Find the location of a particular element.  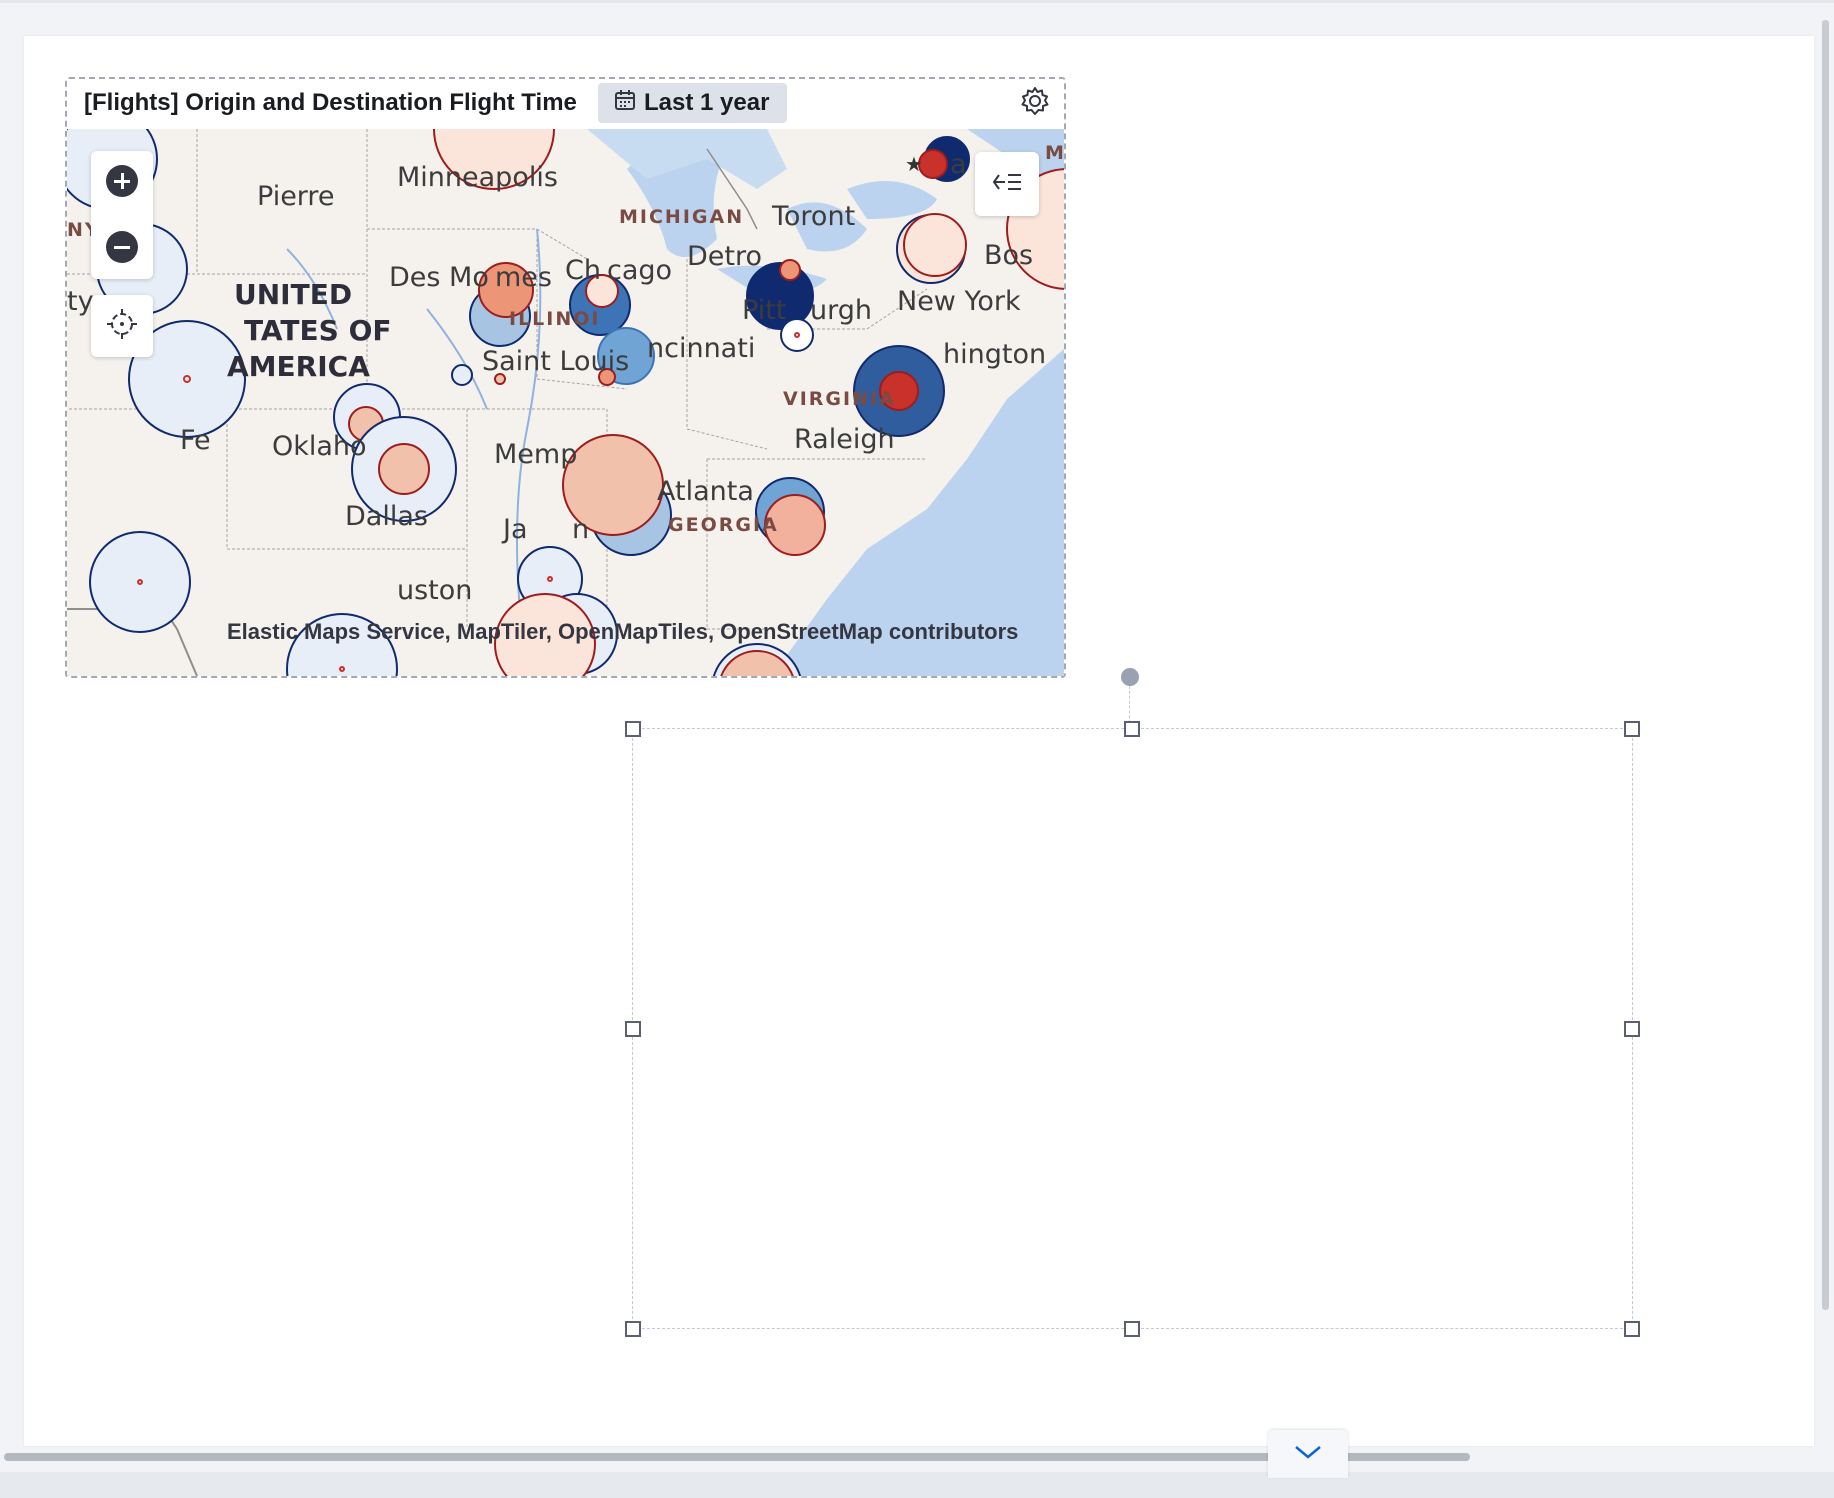

city-label-jackson-a: Ja is located at coordinates (515, 529).